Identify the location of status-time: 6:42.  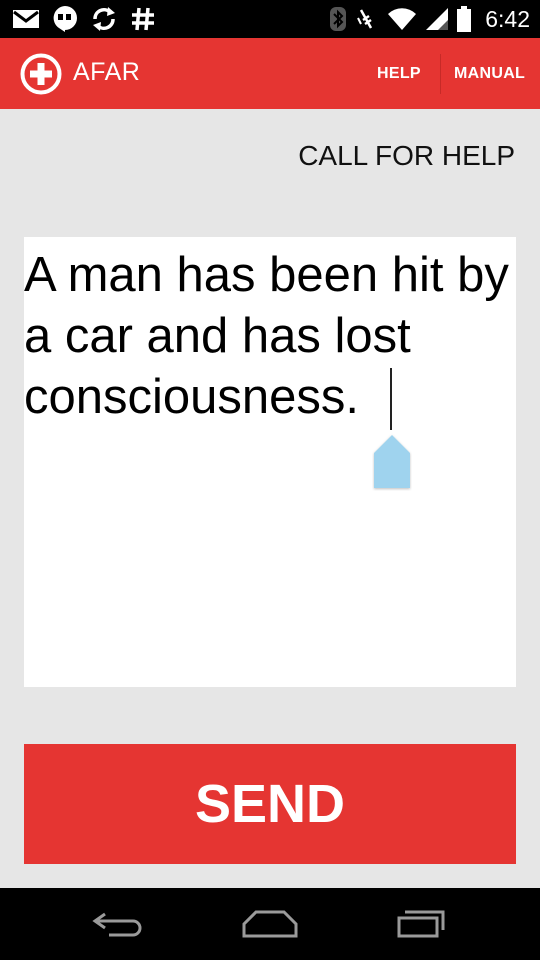
(507, 18).